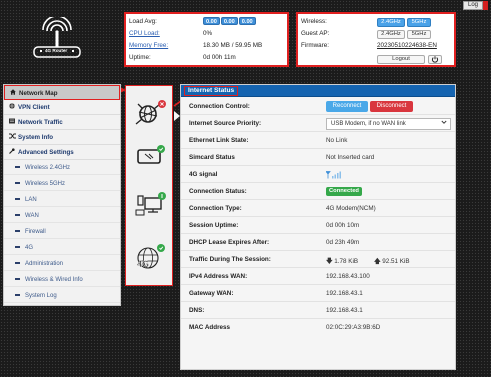  What do you see at coordinates (333, 176) in the screenshot?
I see `signal-strength-icon` at bounding box center [333, 176].